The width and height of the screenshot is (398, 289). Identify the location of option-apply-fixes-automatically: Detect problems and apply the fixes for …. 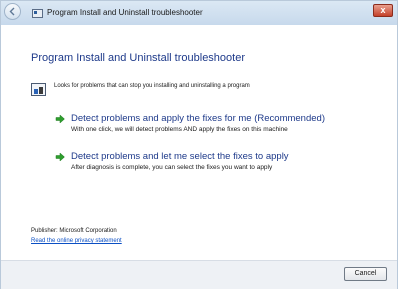
(205, 127).